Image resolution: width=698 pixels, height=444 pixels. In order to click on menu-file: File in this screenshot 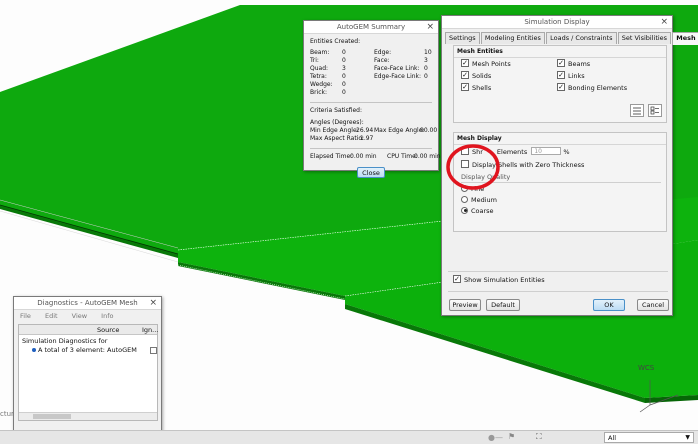, I will do `click(25, 316)`.